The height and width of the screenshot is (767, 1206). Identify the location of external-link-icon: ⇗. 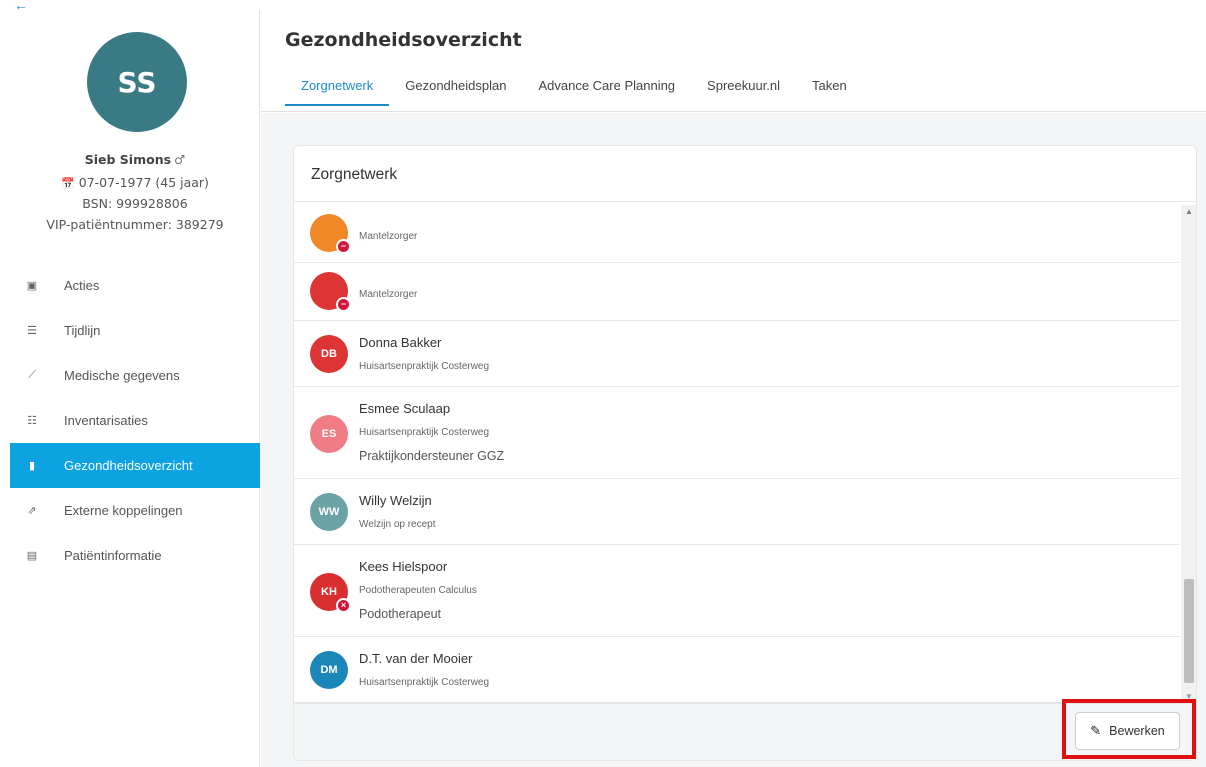
(32, 511).